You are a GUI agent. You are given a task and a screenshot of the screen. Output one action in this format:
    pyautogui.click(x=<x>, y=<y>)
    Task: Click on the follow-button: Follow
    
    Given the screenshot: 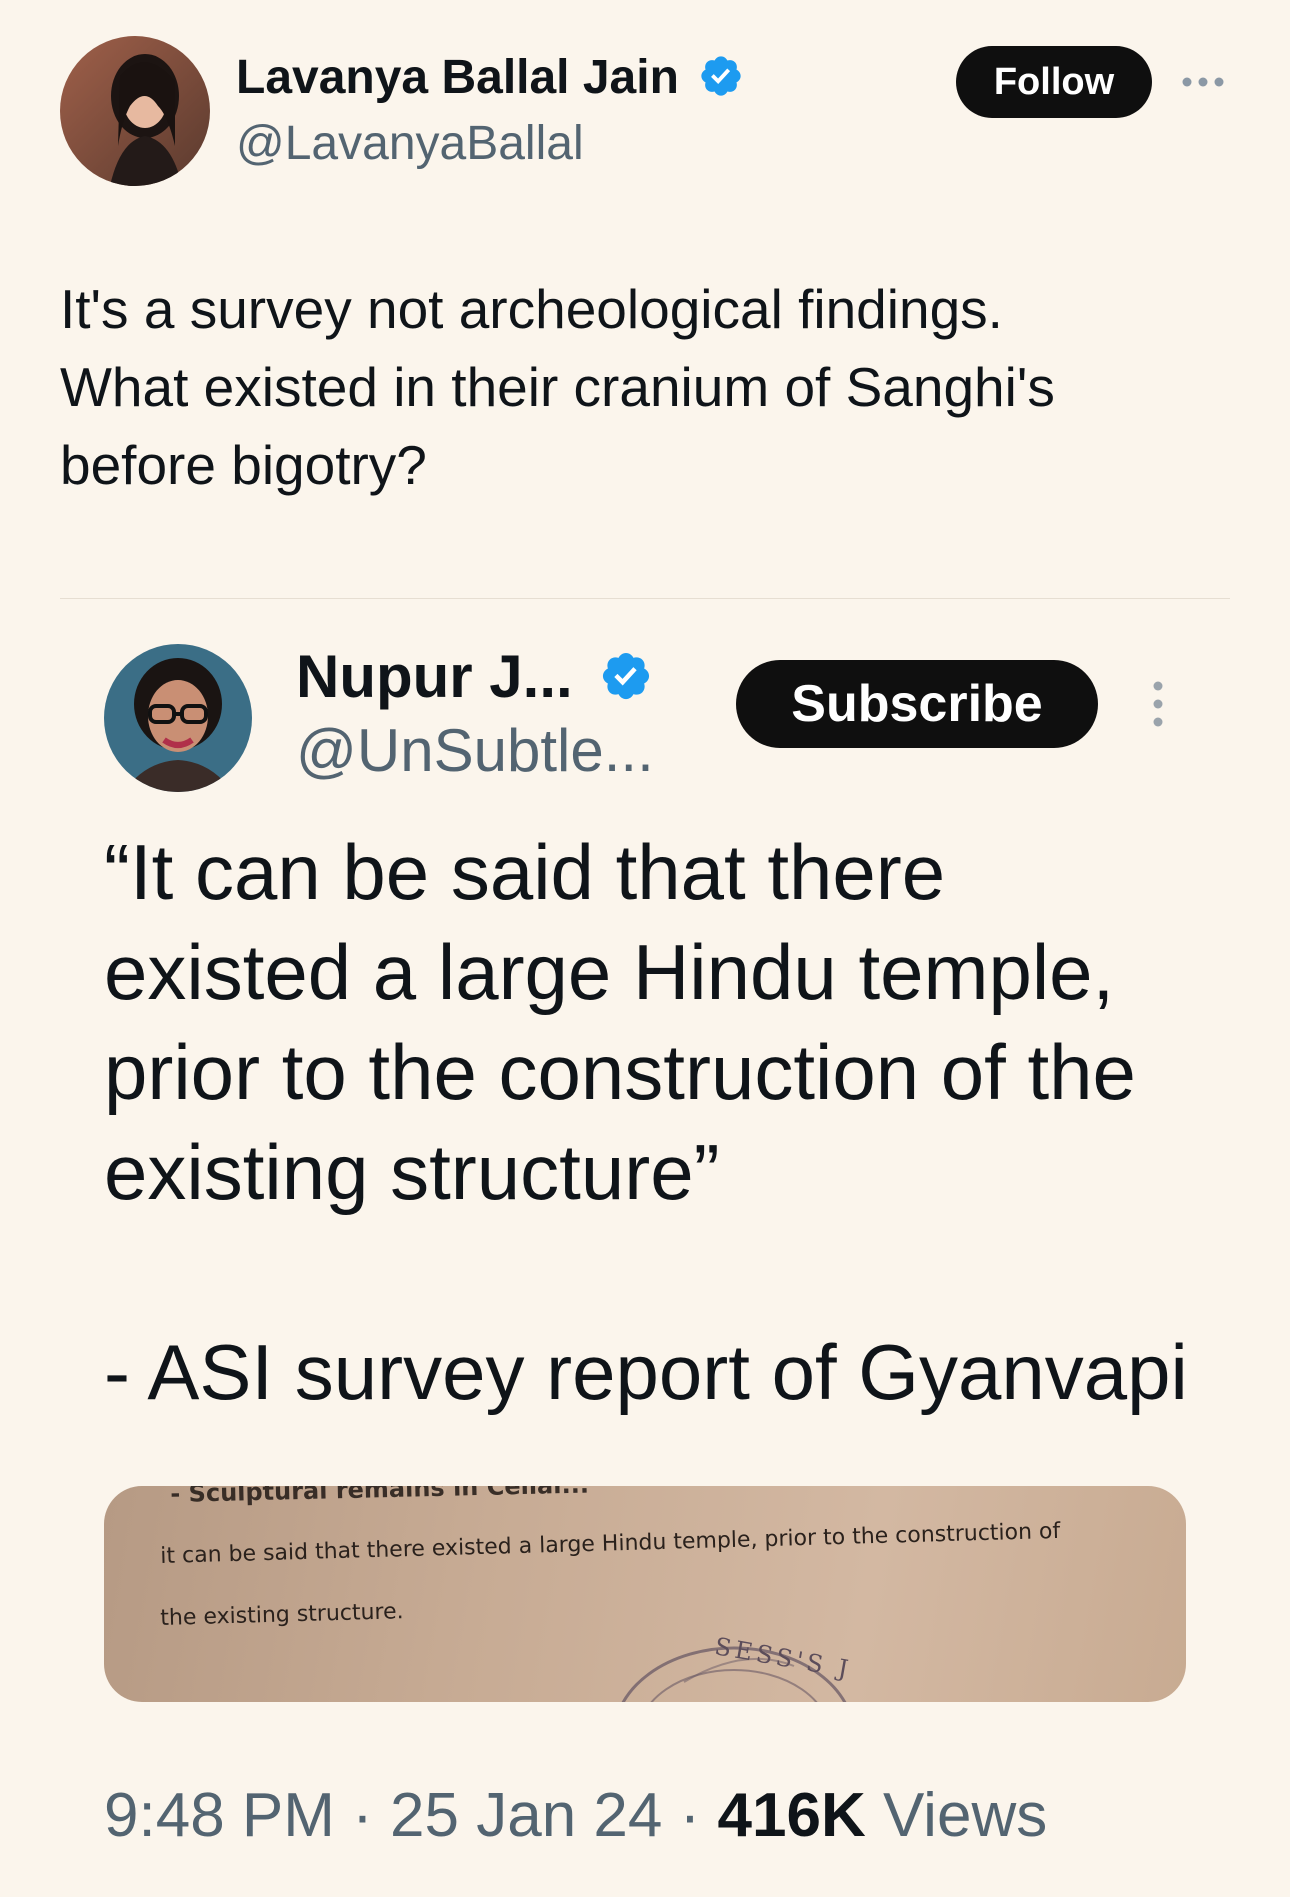 What is the action you would take?
    pyautogui.click(x=1054, y=82)
    